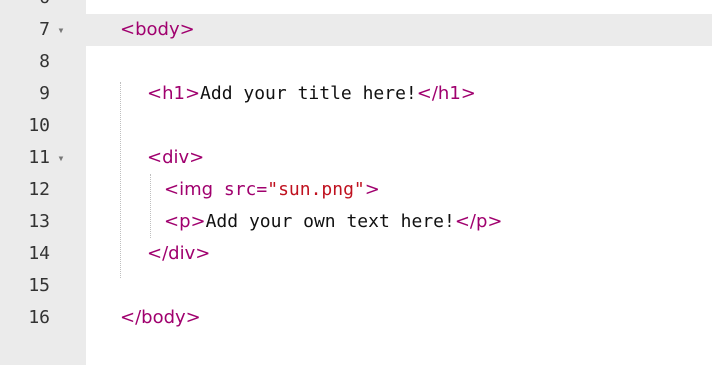  I want to click on code-line-11: 11 ▾ <div>, so click(356, 158).